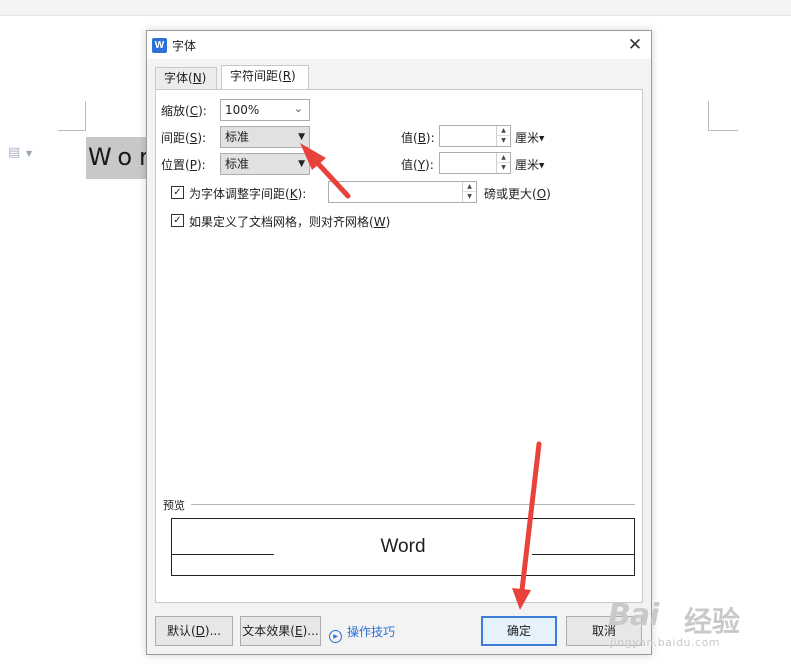  I want to click on tab-spacing-close-paren: ), so click(293, 76).